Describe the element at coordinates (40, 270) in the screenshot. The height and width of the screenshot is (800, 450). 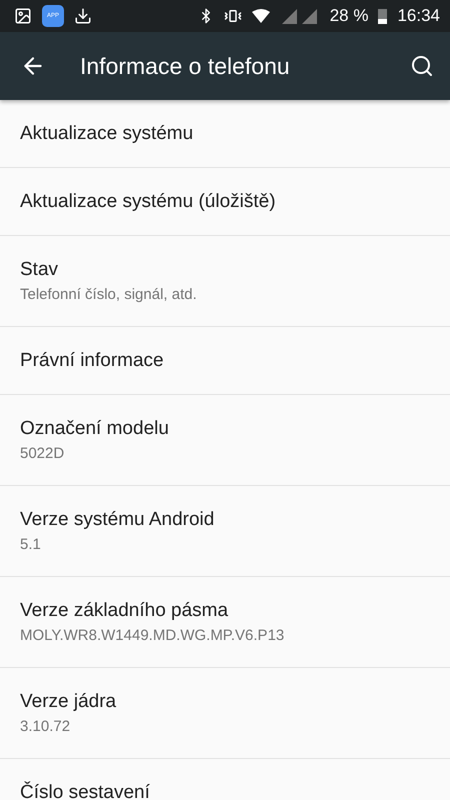
I see `item-title: Stav` at that location.